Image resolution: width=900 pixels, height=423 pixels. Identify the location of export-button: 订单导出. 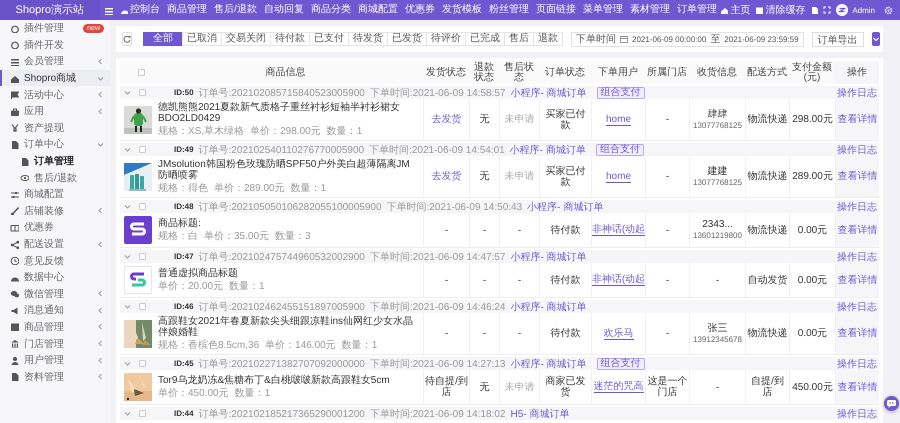
(838, 39).